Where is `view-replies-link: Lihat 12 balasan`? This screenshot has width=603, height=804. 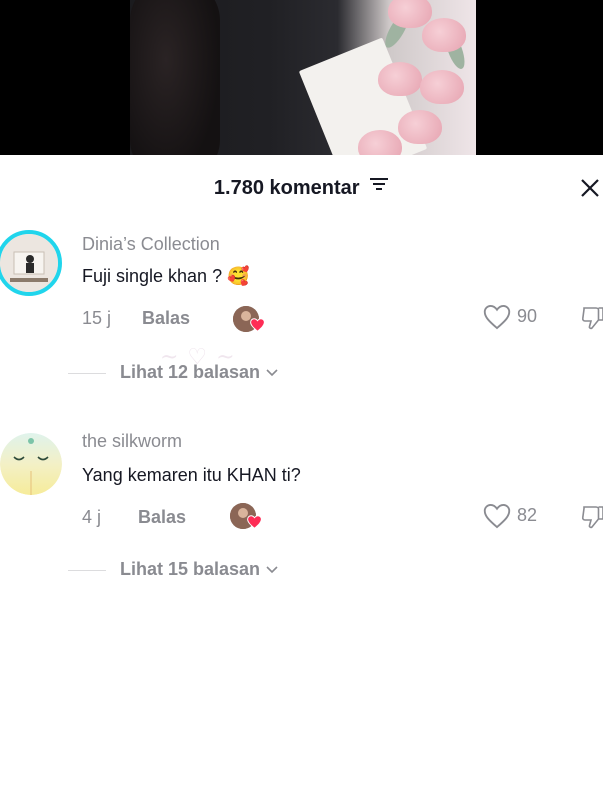
view-replies-link: Lihat 12 balasan is located at coordinates (199, 372).